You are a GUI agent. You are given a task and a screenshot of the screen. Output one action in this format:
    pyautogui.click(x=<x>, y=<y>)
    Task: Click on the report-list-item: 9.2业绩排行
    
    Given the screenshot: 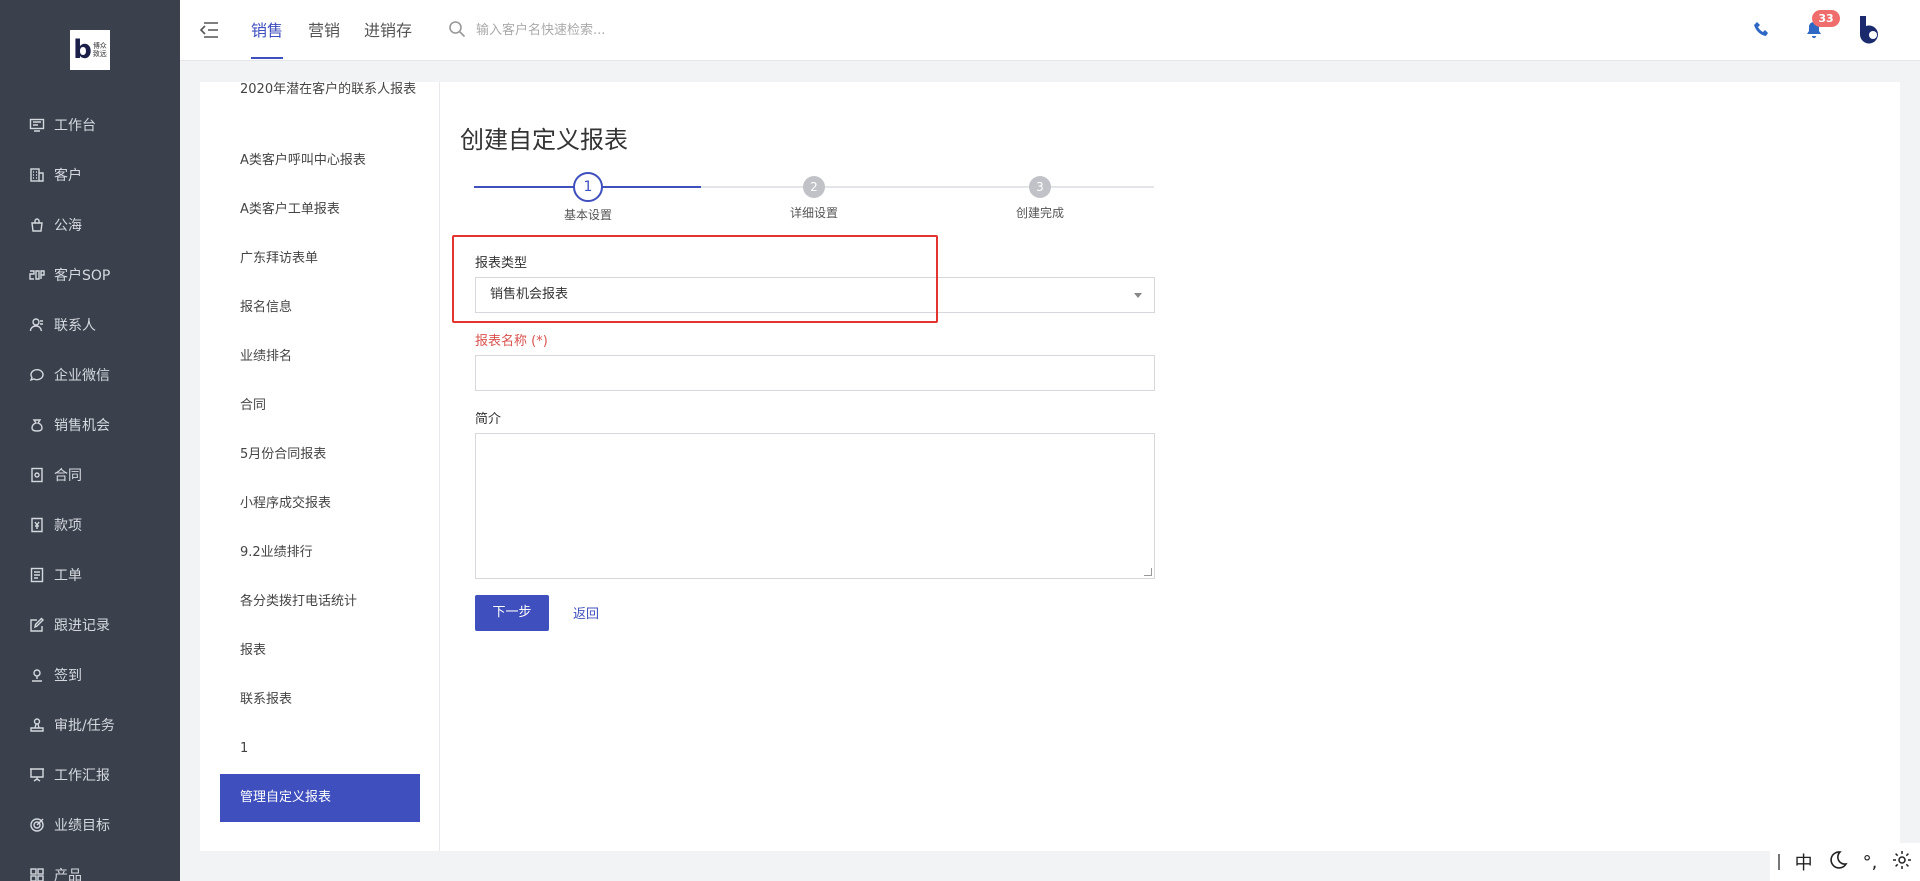 What is the action you would take?
    pyautogui.click(x=330, y=552)
    